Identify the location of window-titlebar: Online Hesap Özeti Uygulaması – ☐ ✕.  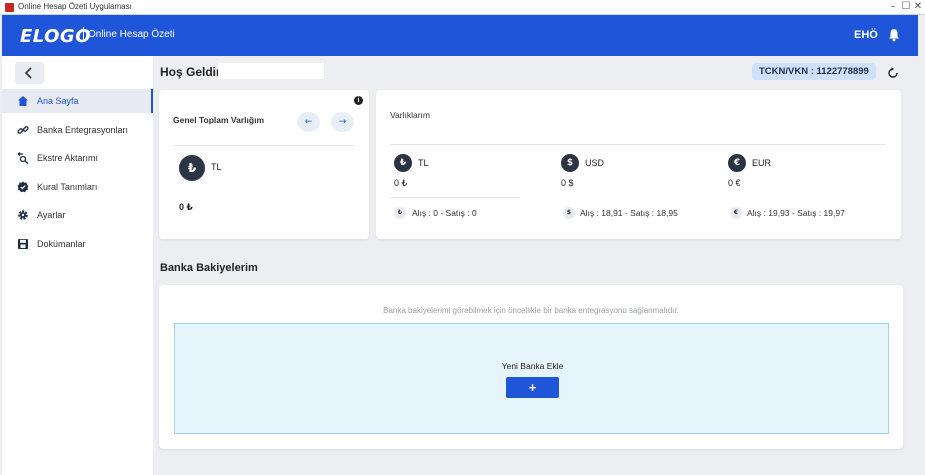
(462, 7).